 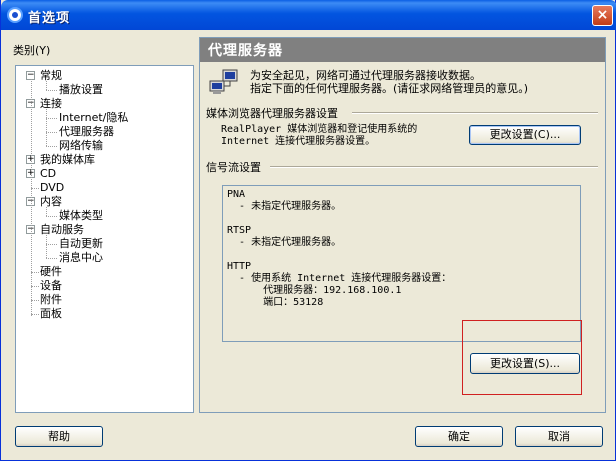 What do you see at coordinates (81, 258) in the screenshot?
I see `tree-item: 消息中心` at bounding box center [81, 258].